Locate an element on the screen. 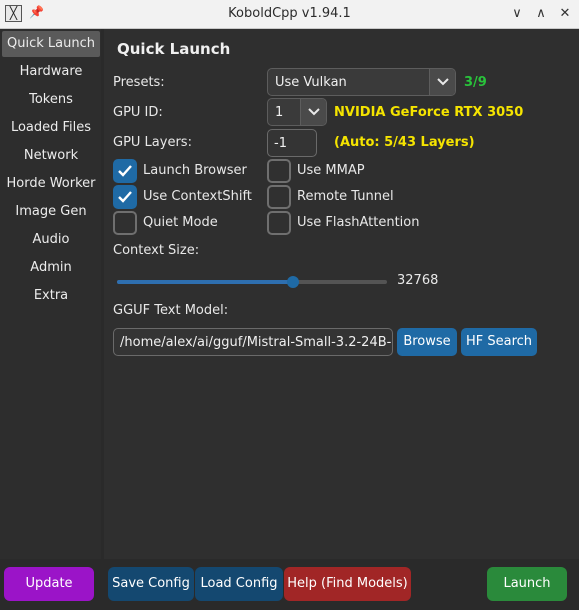 The height and width of the screenshot is (610, 579). sidebar-item-hardware: Hardware is located at coordinates (51, 72).